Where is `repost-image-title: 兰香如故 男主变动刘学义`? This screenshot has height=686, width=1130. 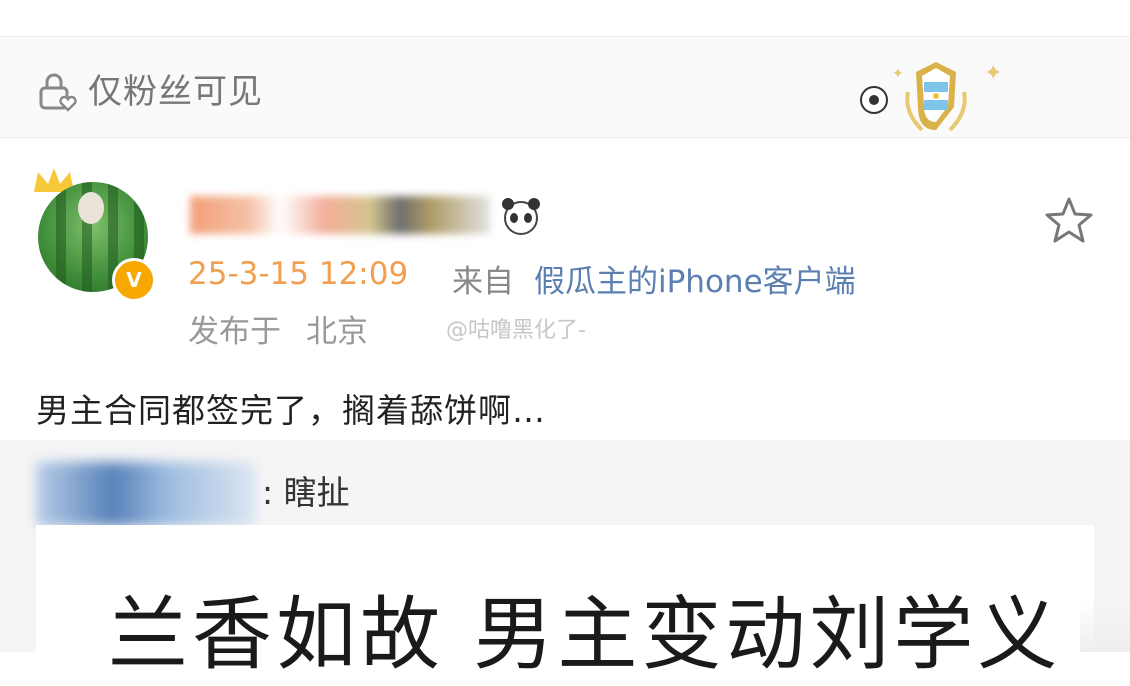
repost-image-title: 兰香如故 男主变动刘学义 is located at coordinates (585, 634).